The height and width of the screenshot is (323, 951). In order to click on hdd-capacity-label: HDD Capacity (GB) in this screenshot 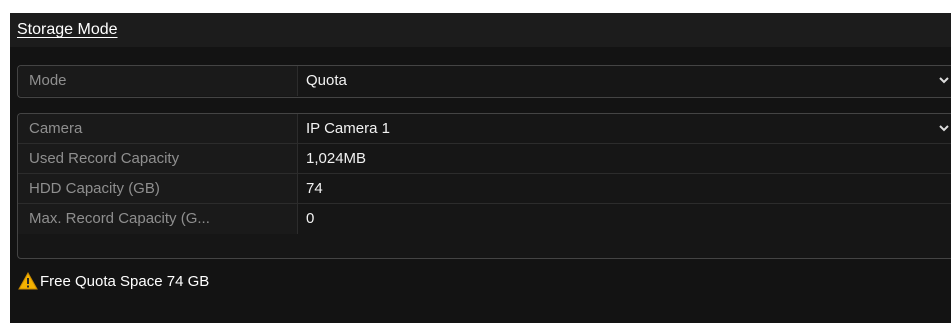, I will do `click(158, 188)`.